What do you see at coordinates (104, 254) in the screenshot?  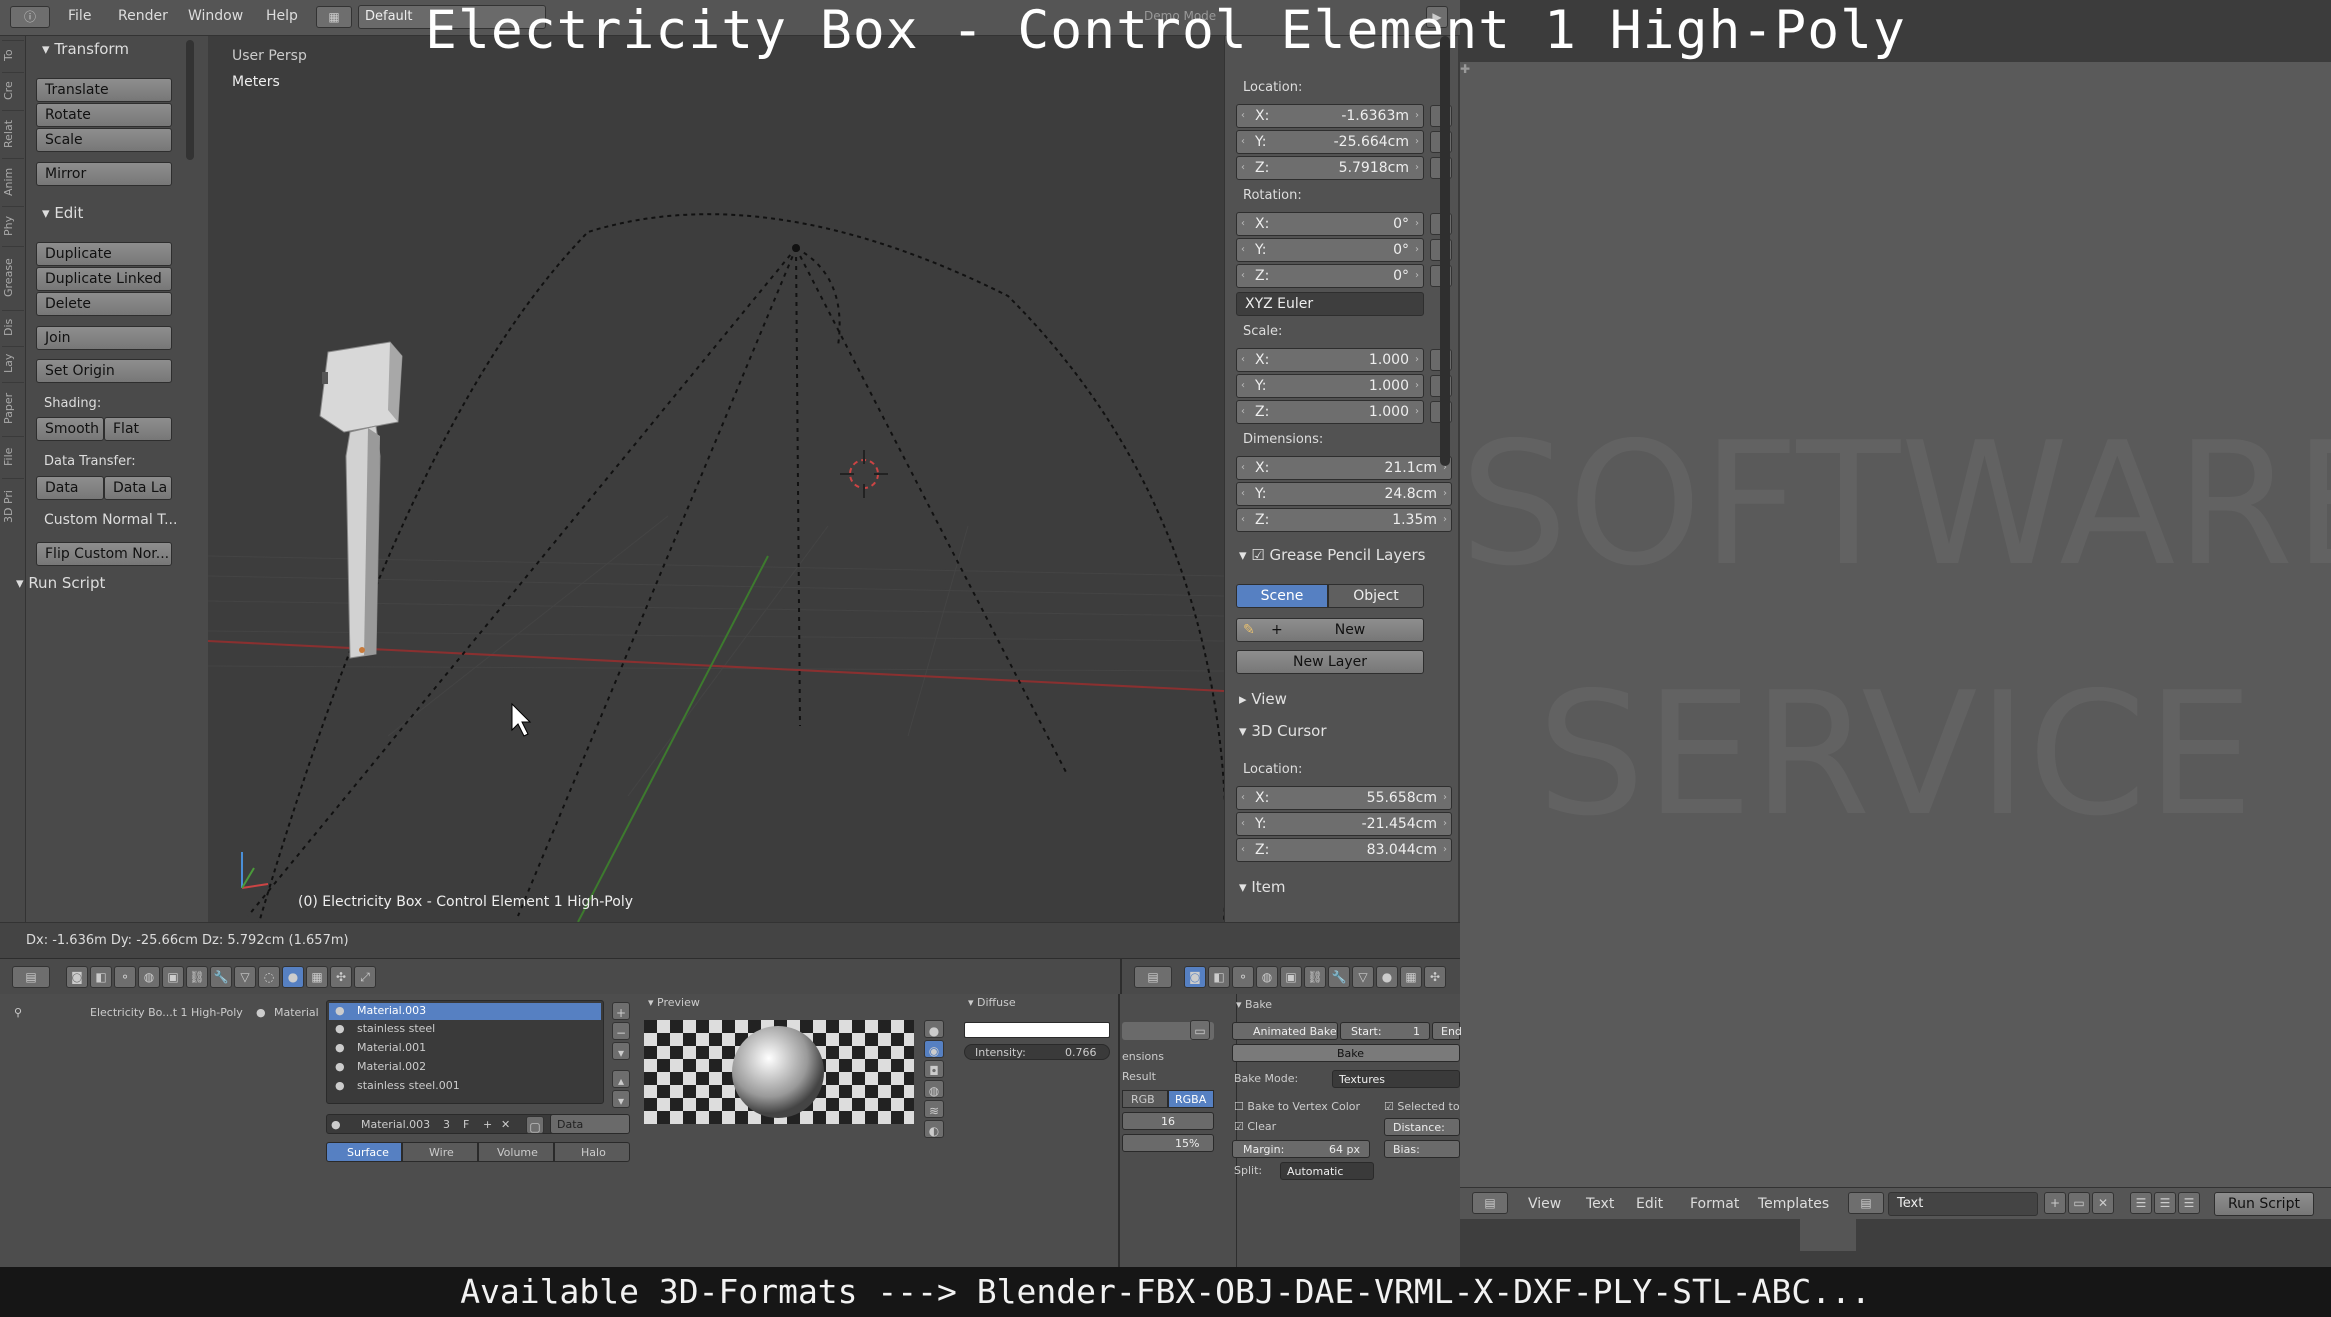 I see `duplicate-button: Duplicate` at bounding box center [104, 254].